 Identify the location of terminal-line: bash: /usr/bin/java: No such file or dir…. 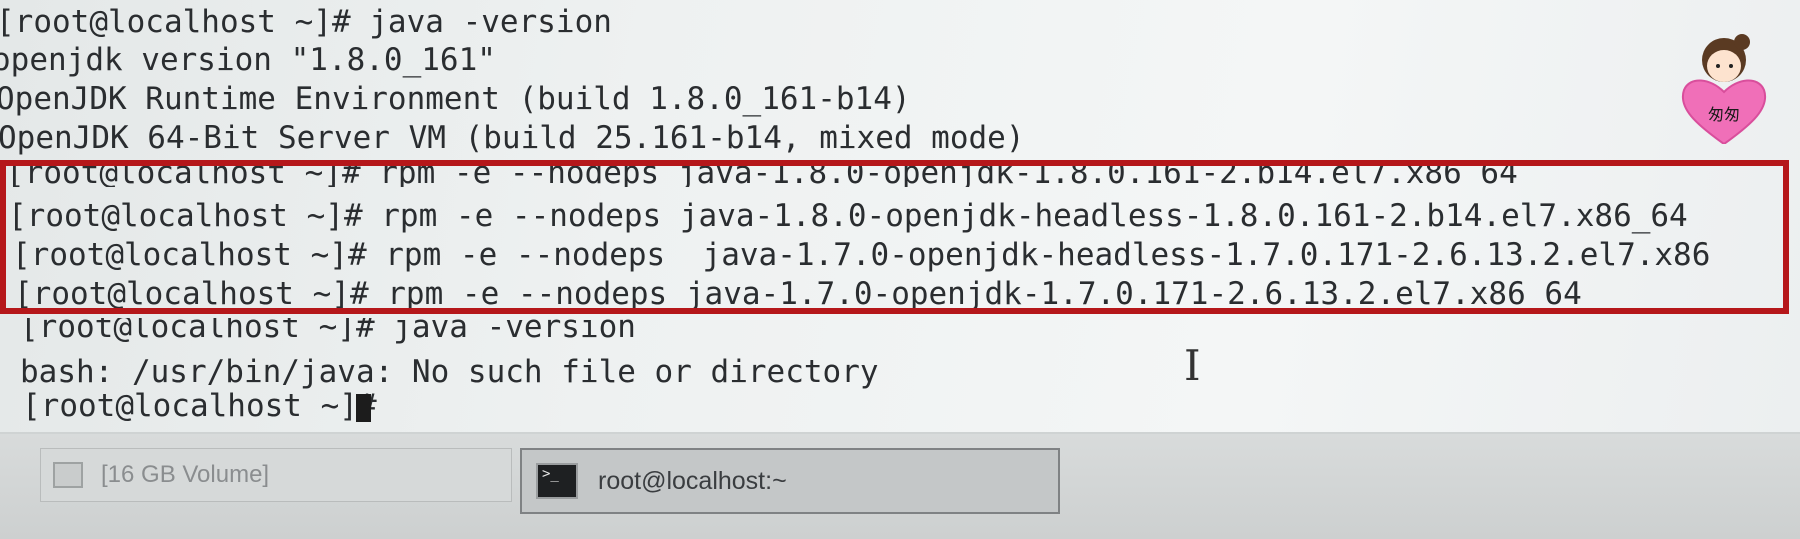
(449, 372).